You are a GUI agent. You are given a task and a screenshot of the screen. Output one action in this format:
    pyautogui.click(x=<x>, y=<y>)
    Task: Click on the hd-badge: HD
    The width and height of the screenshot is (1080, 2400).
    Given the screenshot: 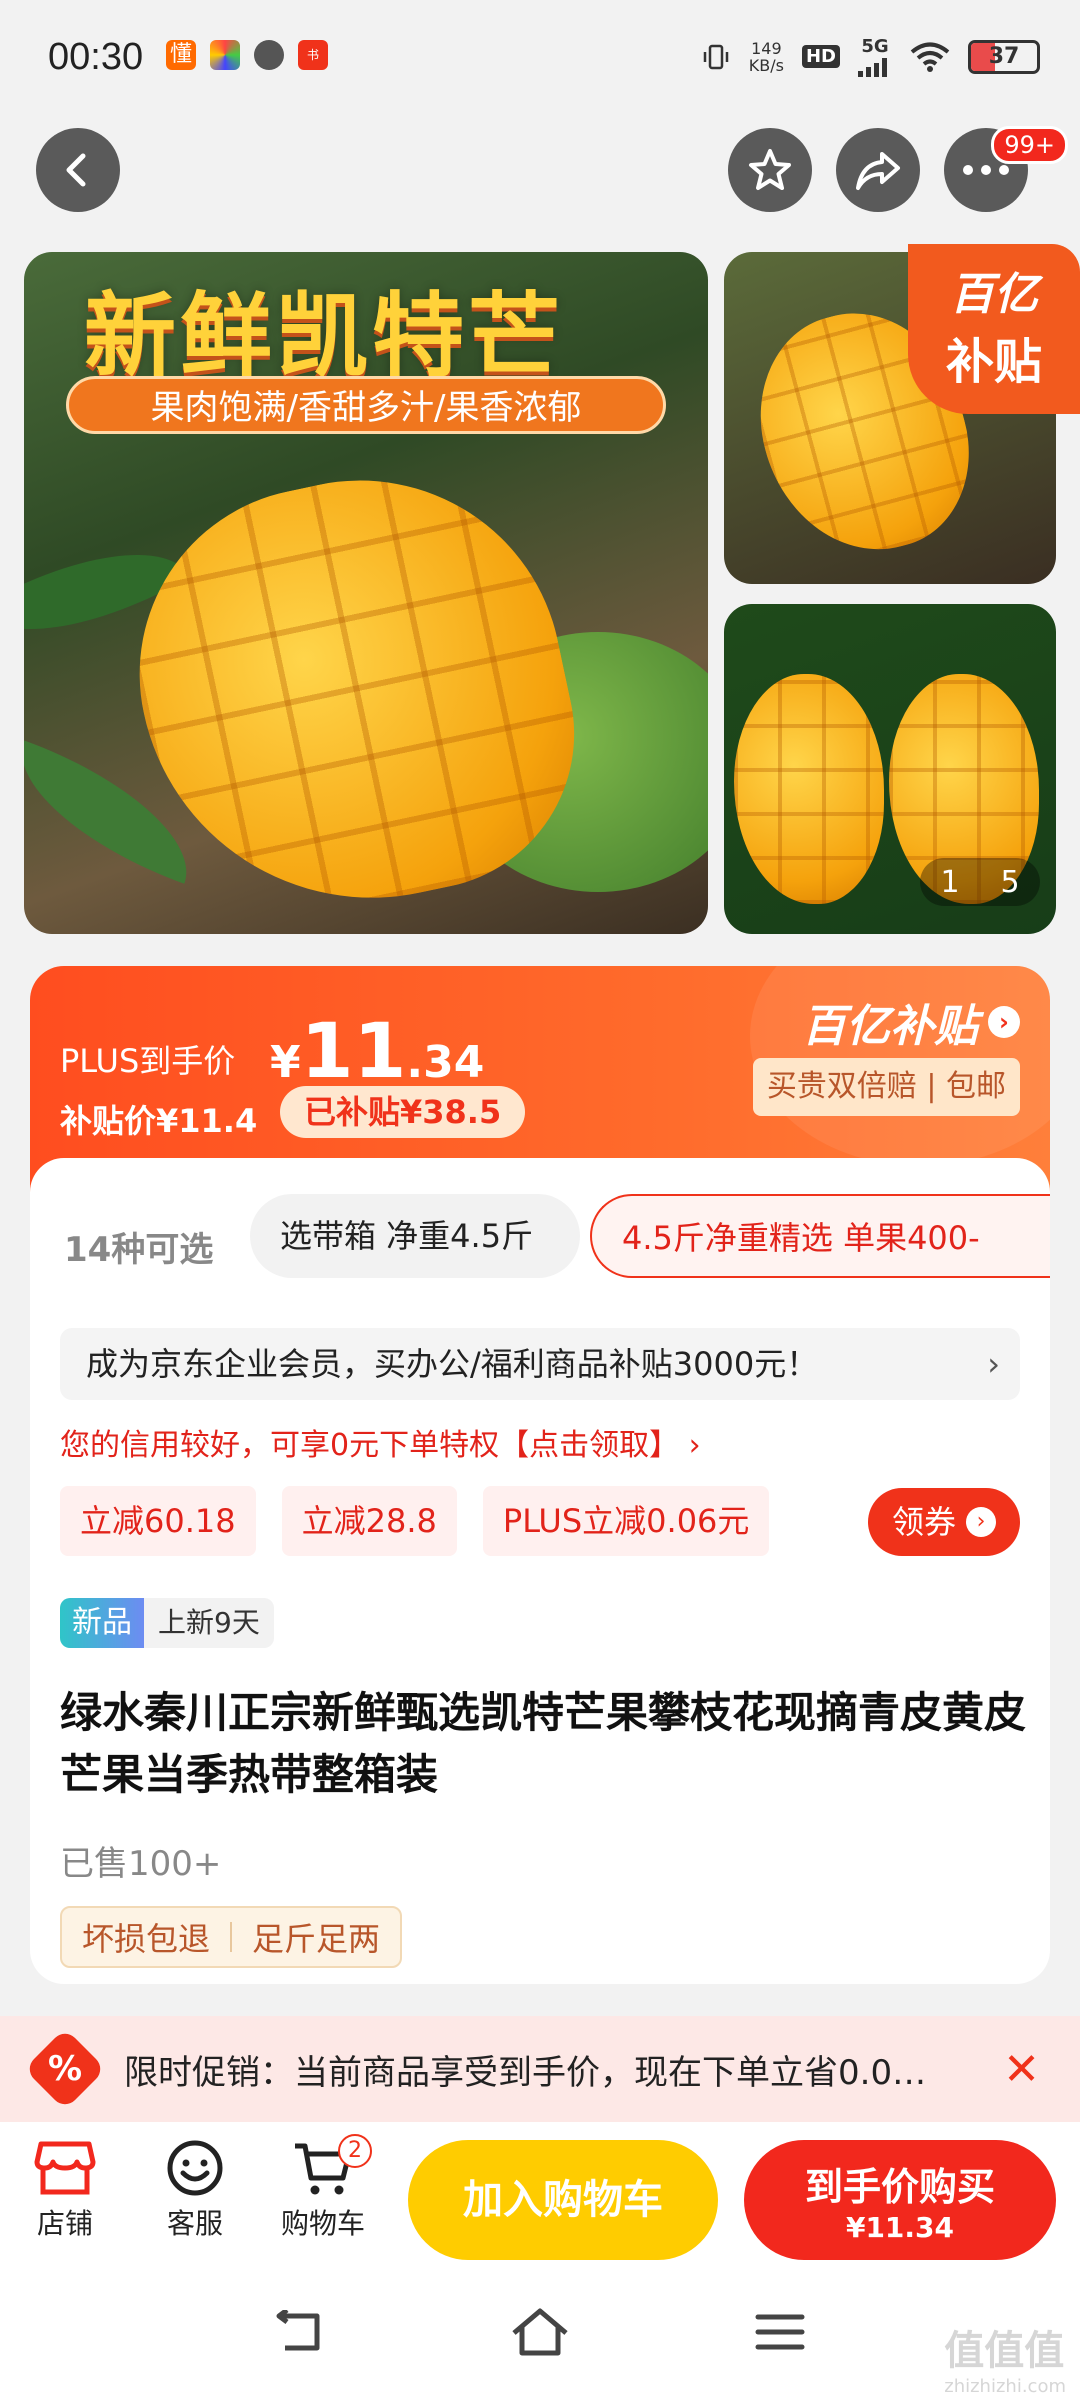 What is the action you would take?
    pyautogui.click(x=820, y=56)
    